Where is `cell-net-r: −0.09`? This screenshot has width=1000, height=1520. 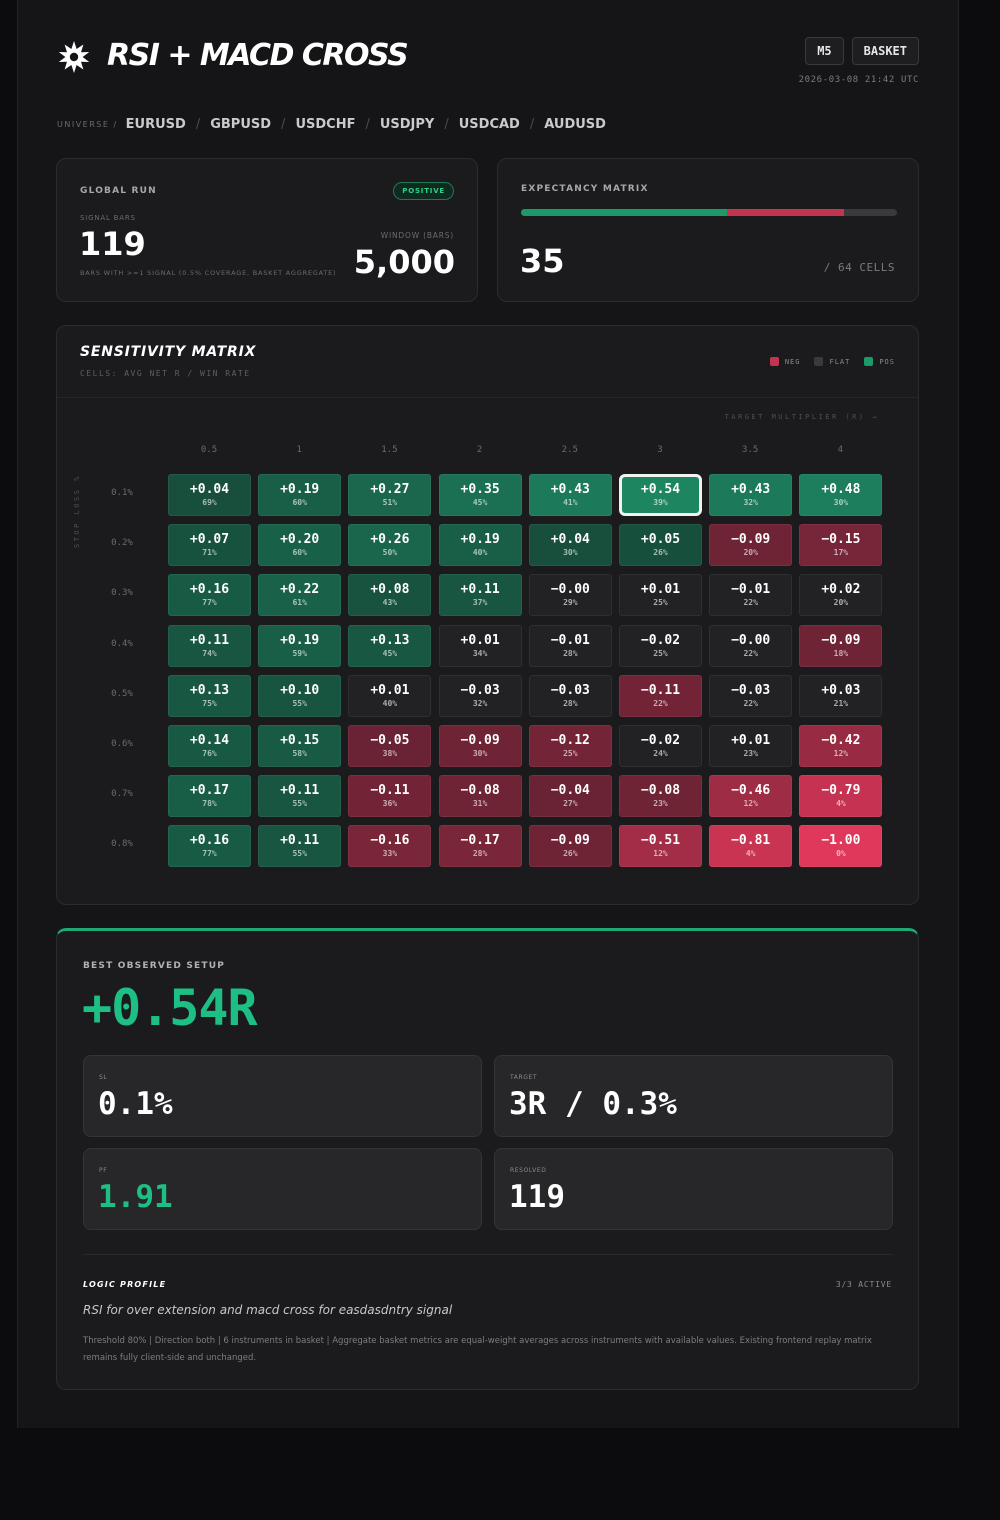 cell-net-r: −0.09 is located at coordinates (570, 841).